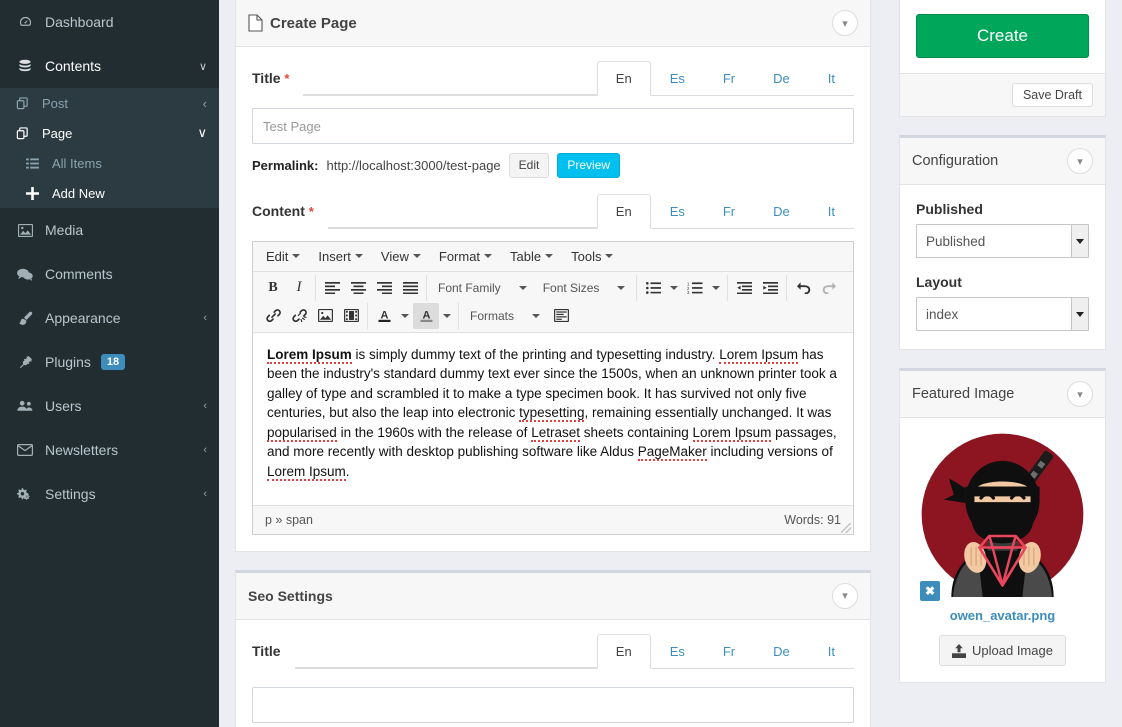 This screenshot has height=727, width=1122. I want to click on indent-icon, so click(770, 288).